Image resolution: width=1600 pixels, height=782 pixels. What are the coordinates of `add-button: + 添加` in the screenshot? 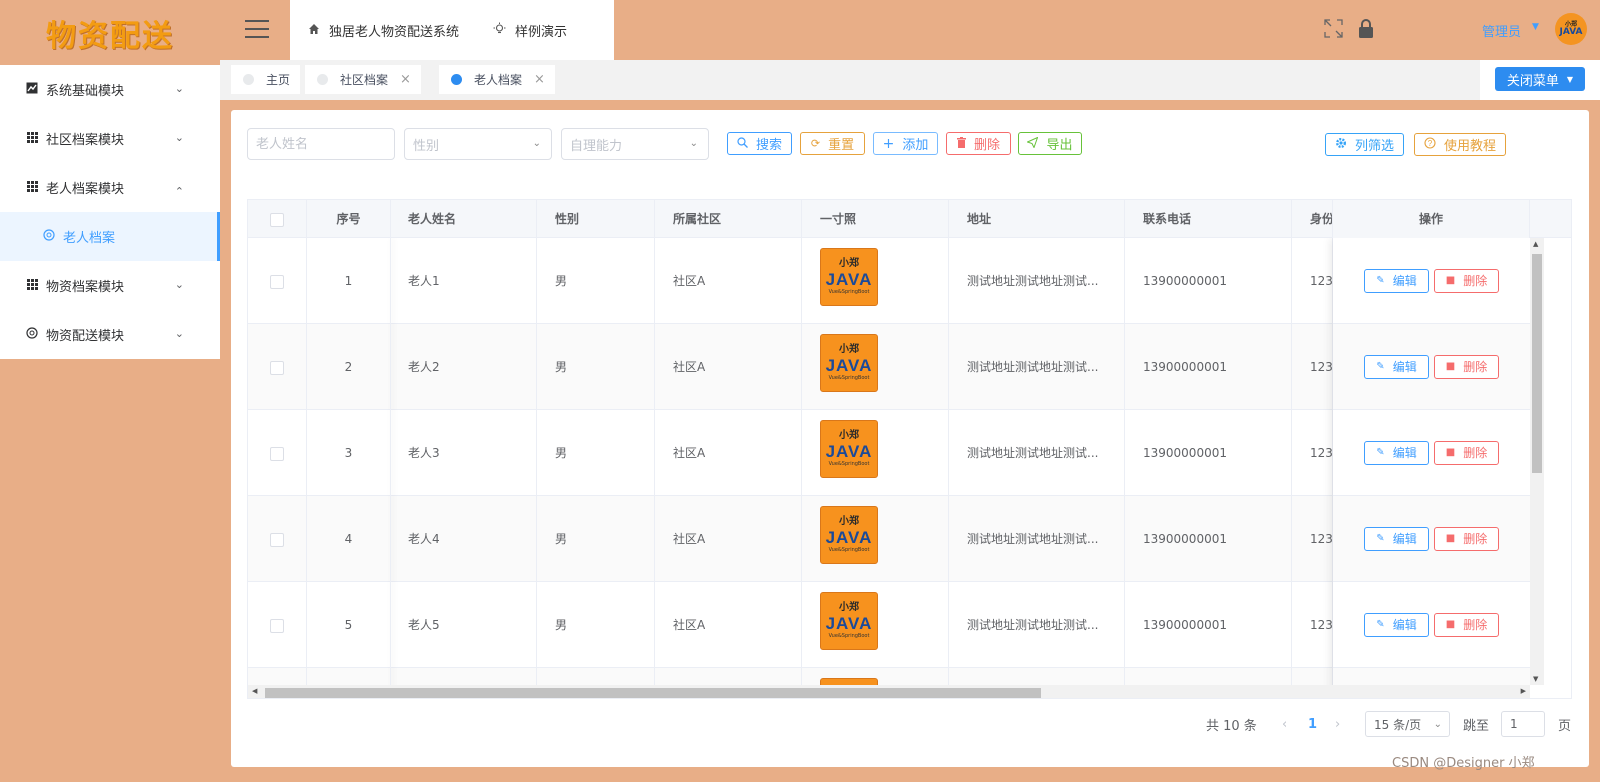 It's located at (905, 143).